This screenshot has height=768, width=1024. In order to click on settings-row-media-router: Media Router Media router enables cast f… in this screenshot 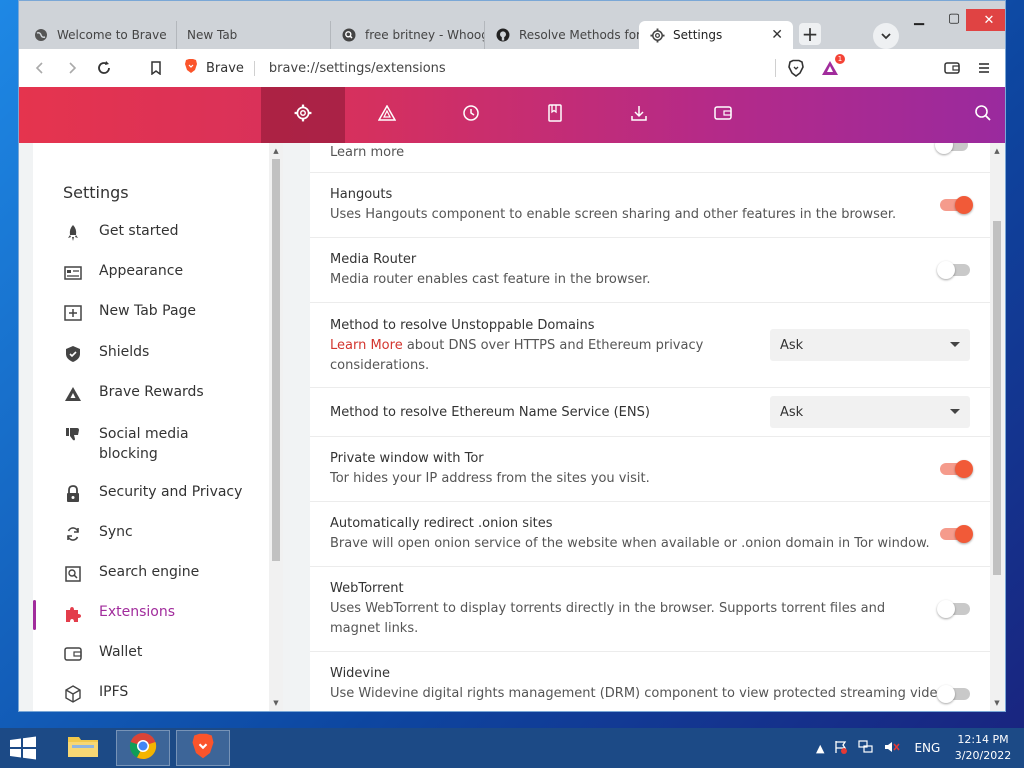, I will do `click(650, 270)`.